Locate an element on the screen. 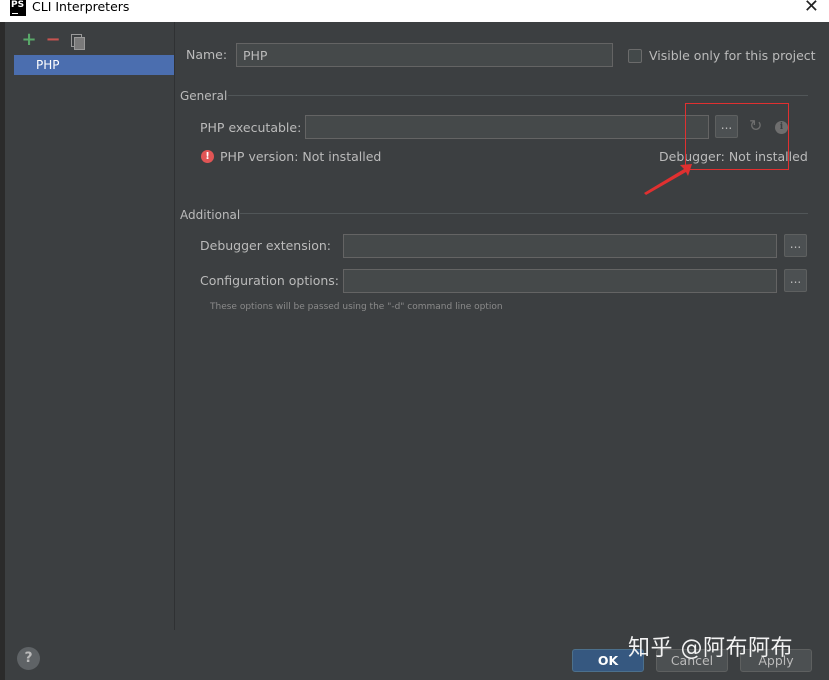 The width and height of the screenshot is (829, 680). error-icon: ! is located at coordinates (207, 156).